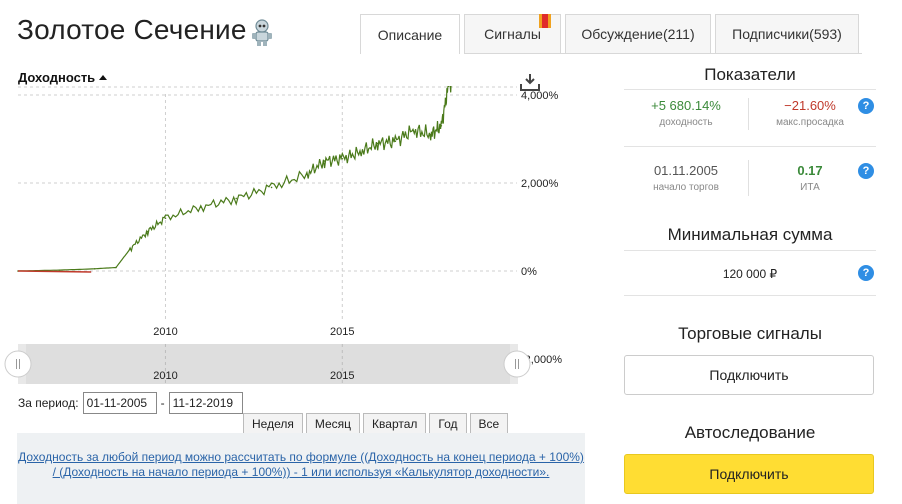 The width and height of the screenshot is (902, 504). What do you see at coordinates (686, 187) in the screenshot?
I see `start-date-caption: начало торгов` at bounding box center [686, 187].